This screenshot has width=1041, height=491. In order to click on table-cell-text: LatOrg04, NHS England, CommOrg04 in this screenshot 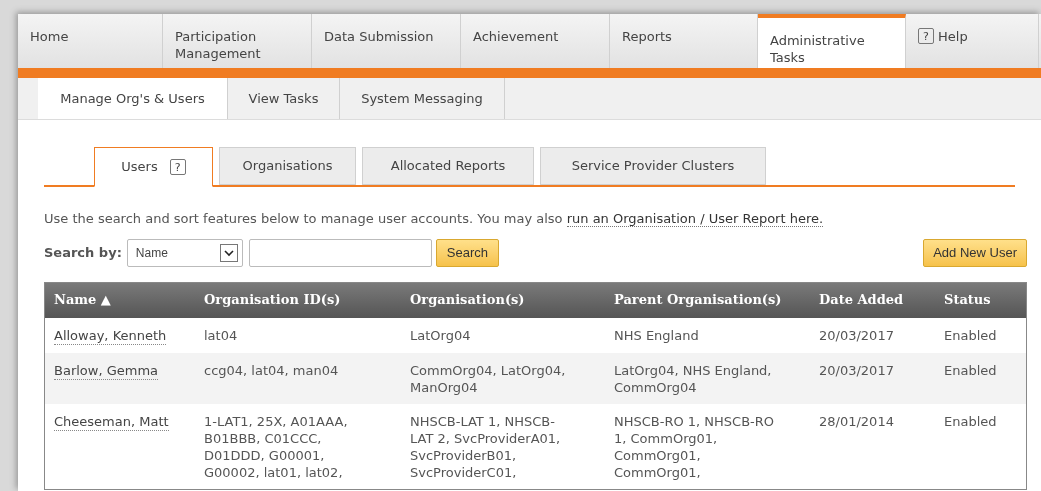, I will do `click(693, 378)`.